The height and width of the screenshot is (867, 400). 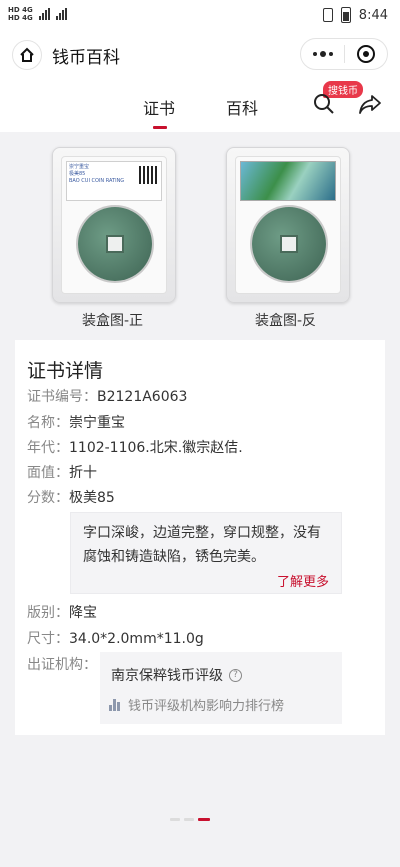 What do you see at coordinates (200, 15) in the screenshot?
I see `status-bar: HD 4G HD 4G 8:44` at bounding box center [200, 15].